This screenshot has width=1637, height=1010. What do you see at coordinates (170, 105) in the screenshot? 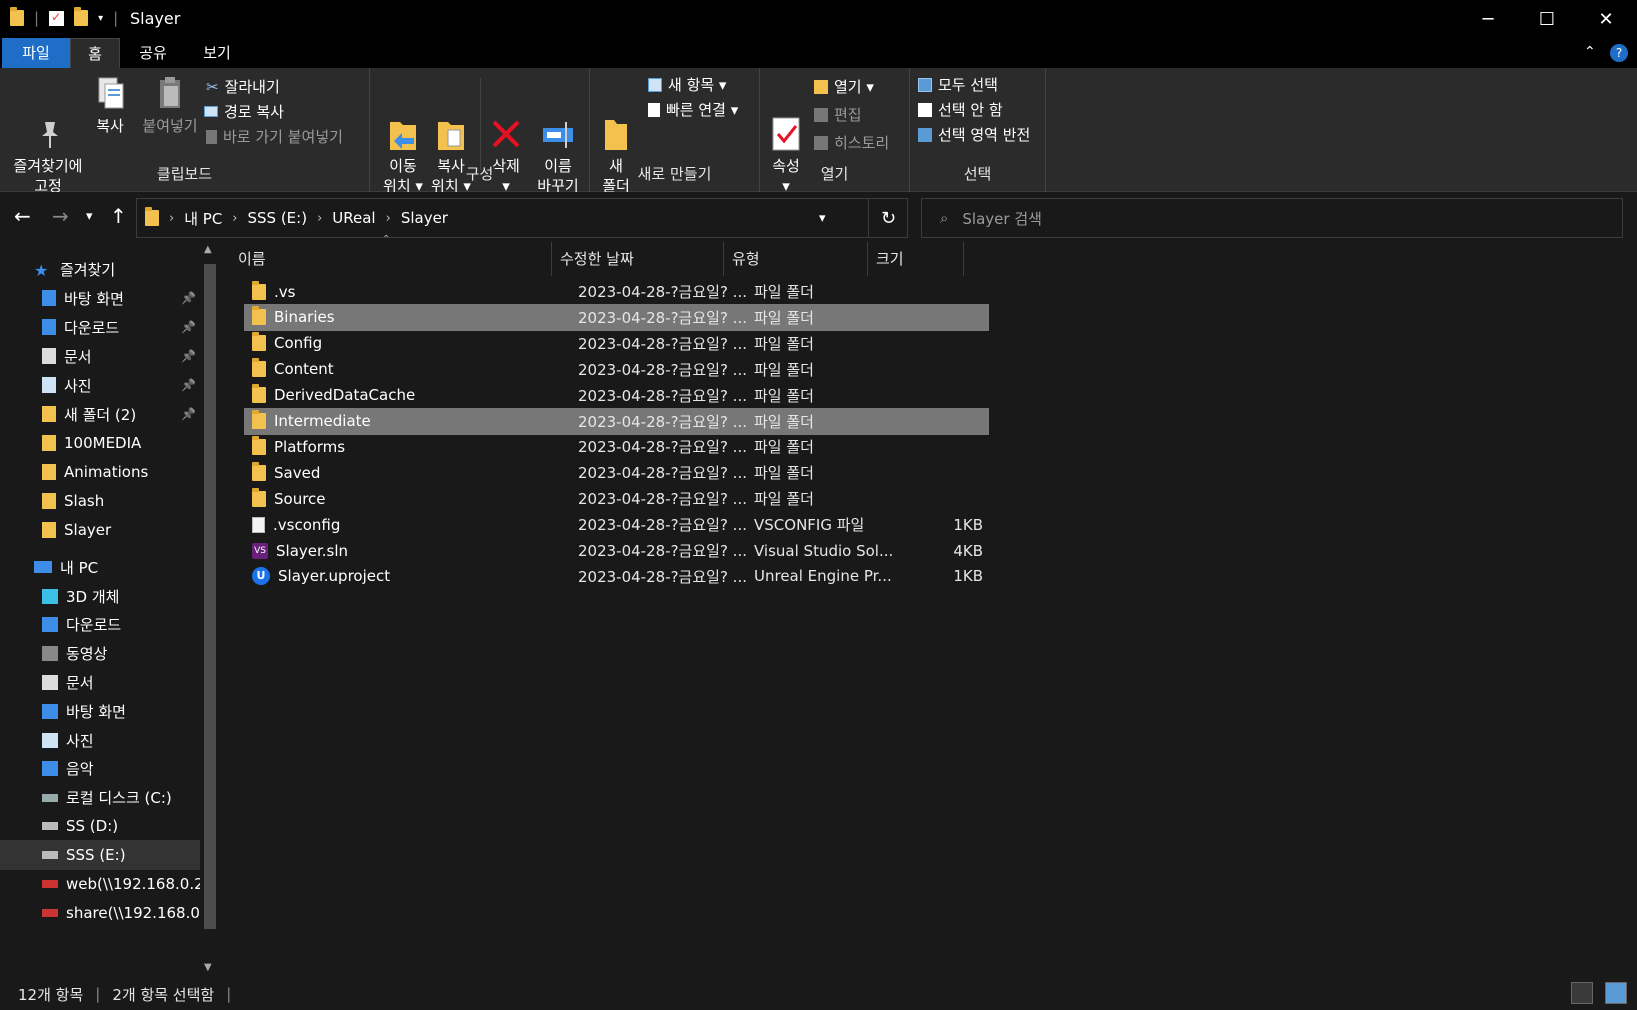
I see `paste-button: 붙여넣기` at bounding box center [170, 105].